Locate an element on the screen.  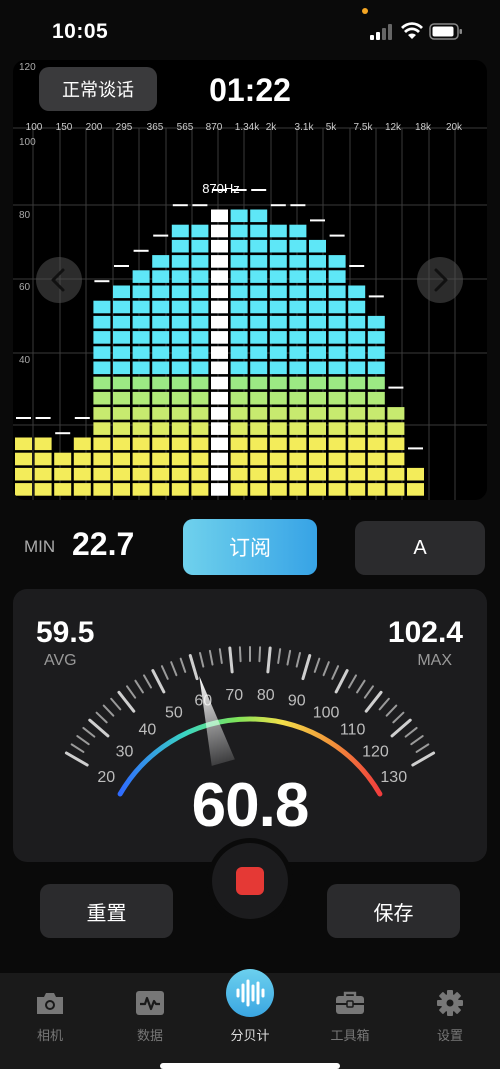
frequency-tick-label: 3.1k is located at coordinates (305, 127).